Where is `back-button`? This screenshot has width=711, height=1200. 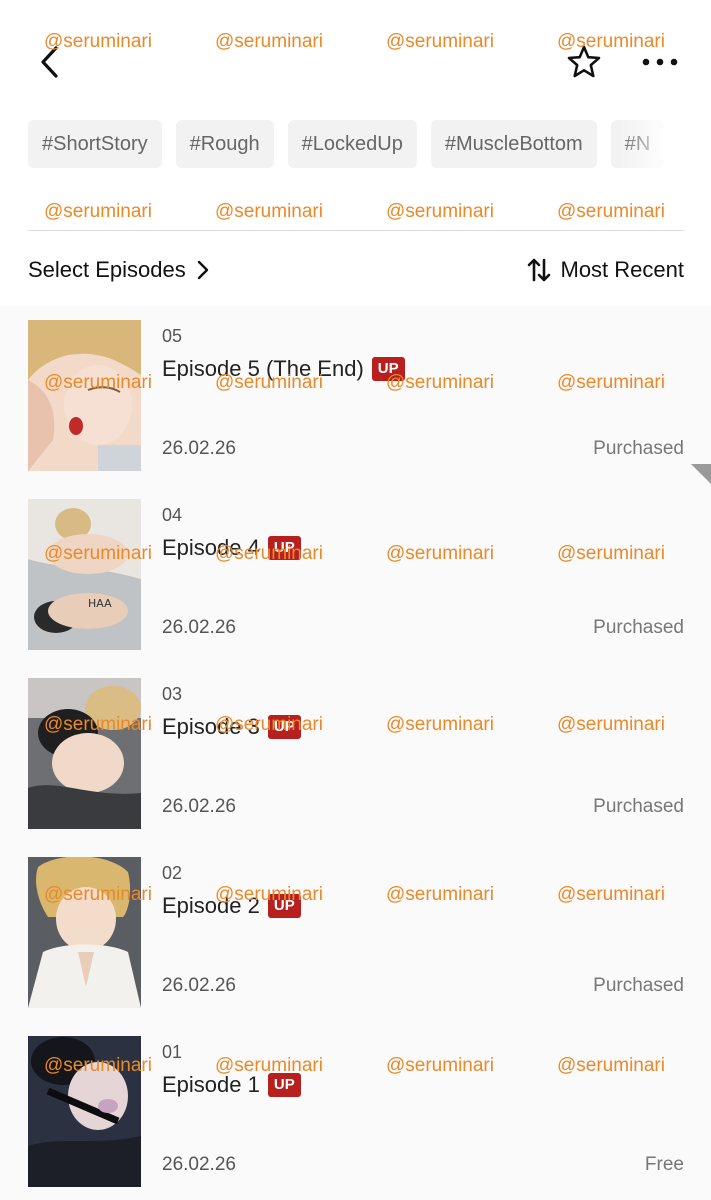 back-button is located at coordinates (52, 62).